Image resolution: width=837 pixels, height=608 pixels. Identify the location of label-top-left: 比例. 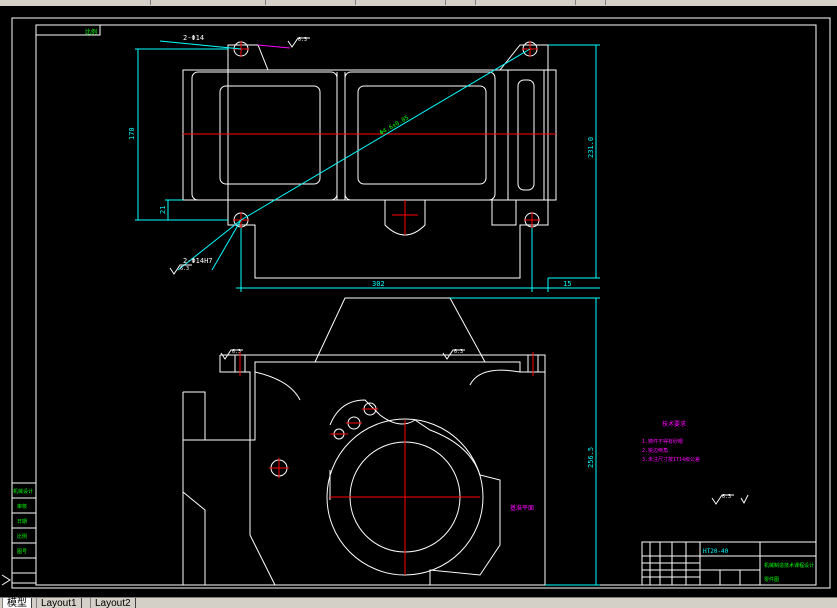
(91, 32).